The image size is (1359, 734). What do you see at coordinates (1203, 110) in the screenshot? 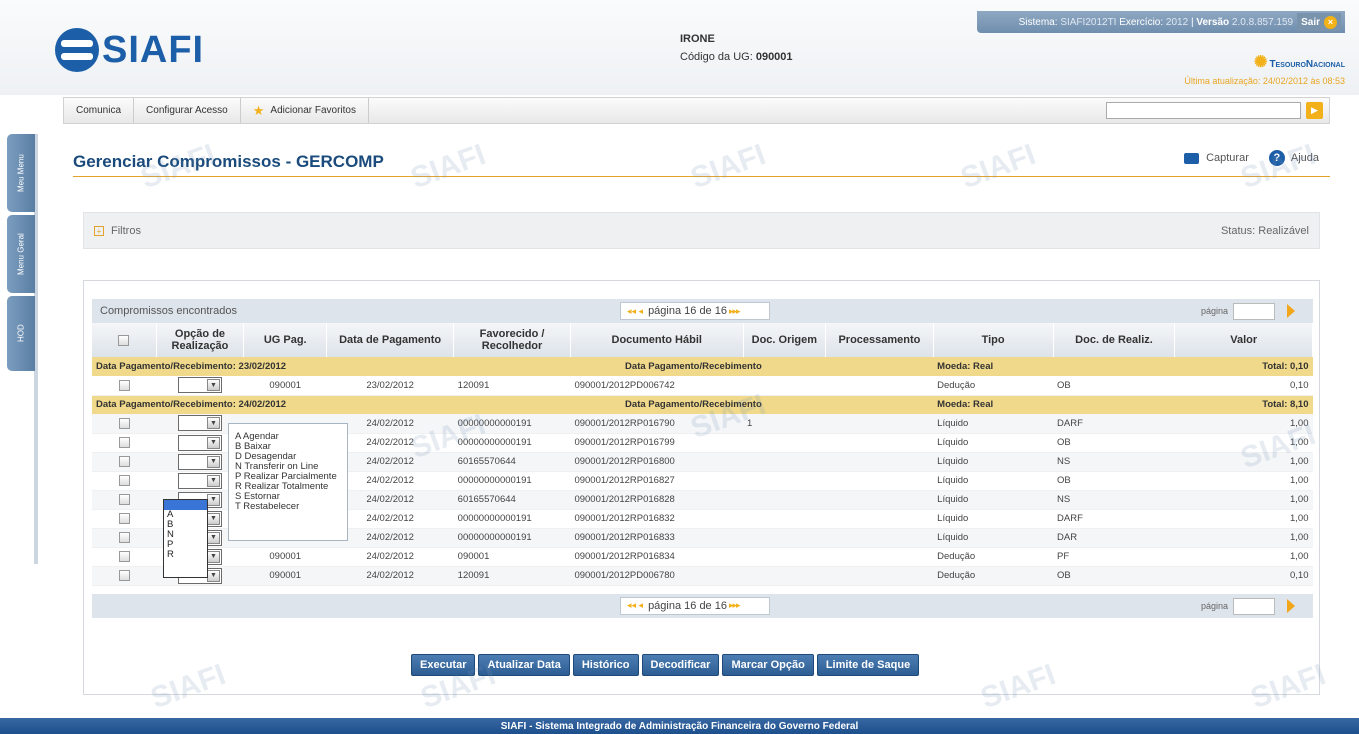
I see `menu-search-input` at bounding box center [1203, 110].